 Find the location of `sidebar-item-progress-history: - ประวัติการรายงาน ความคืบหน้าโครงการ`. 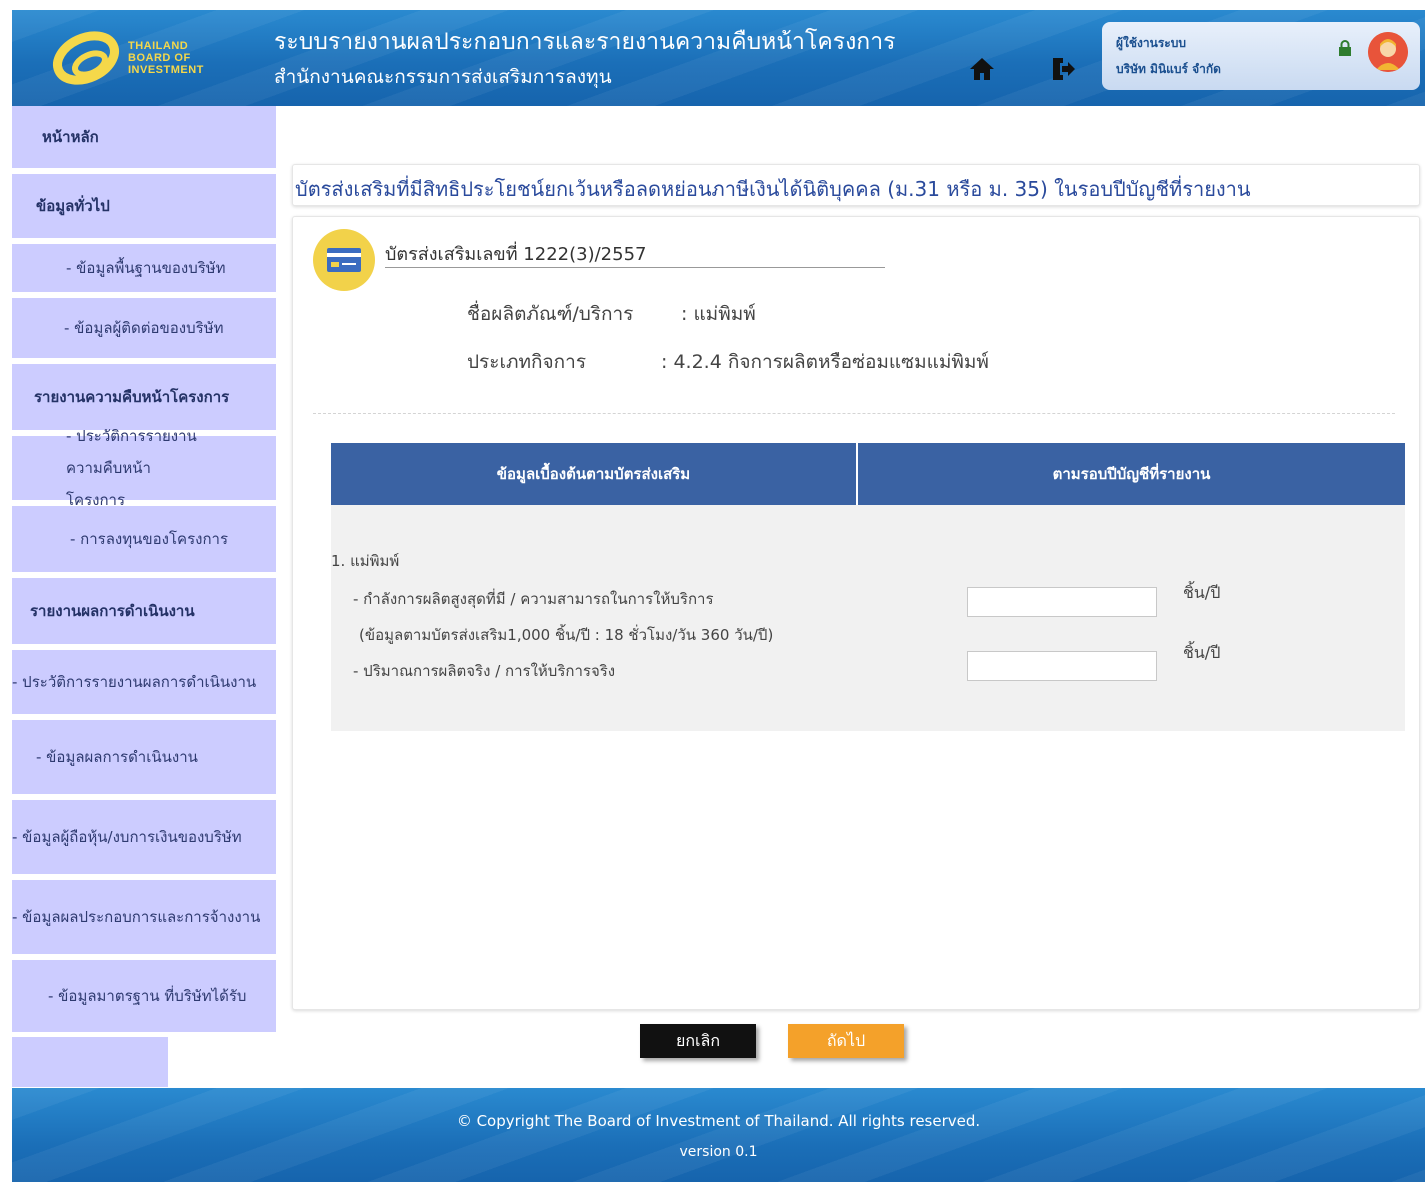

sidebar-item-progress-history: - ประวัติการรายงาน ความคืบหน้าโครงการ is located at coordinates (144, 468).